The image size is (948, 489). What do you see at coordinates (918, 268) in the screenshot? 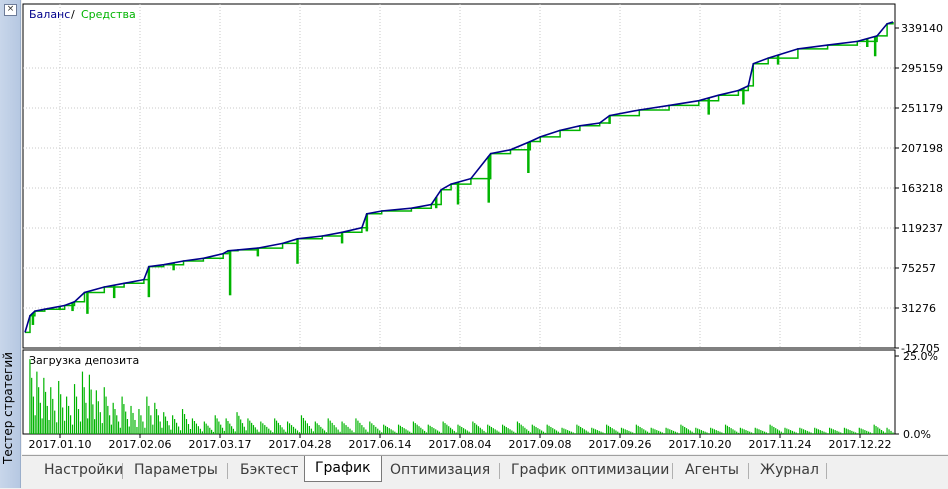
I see `y-tick-label: 75257` at bounding box center [918, 268].